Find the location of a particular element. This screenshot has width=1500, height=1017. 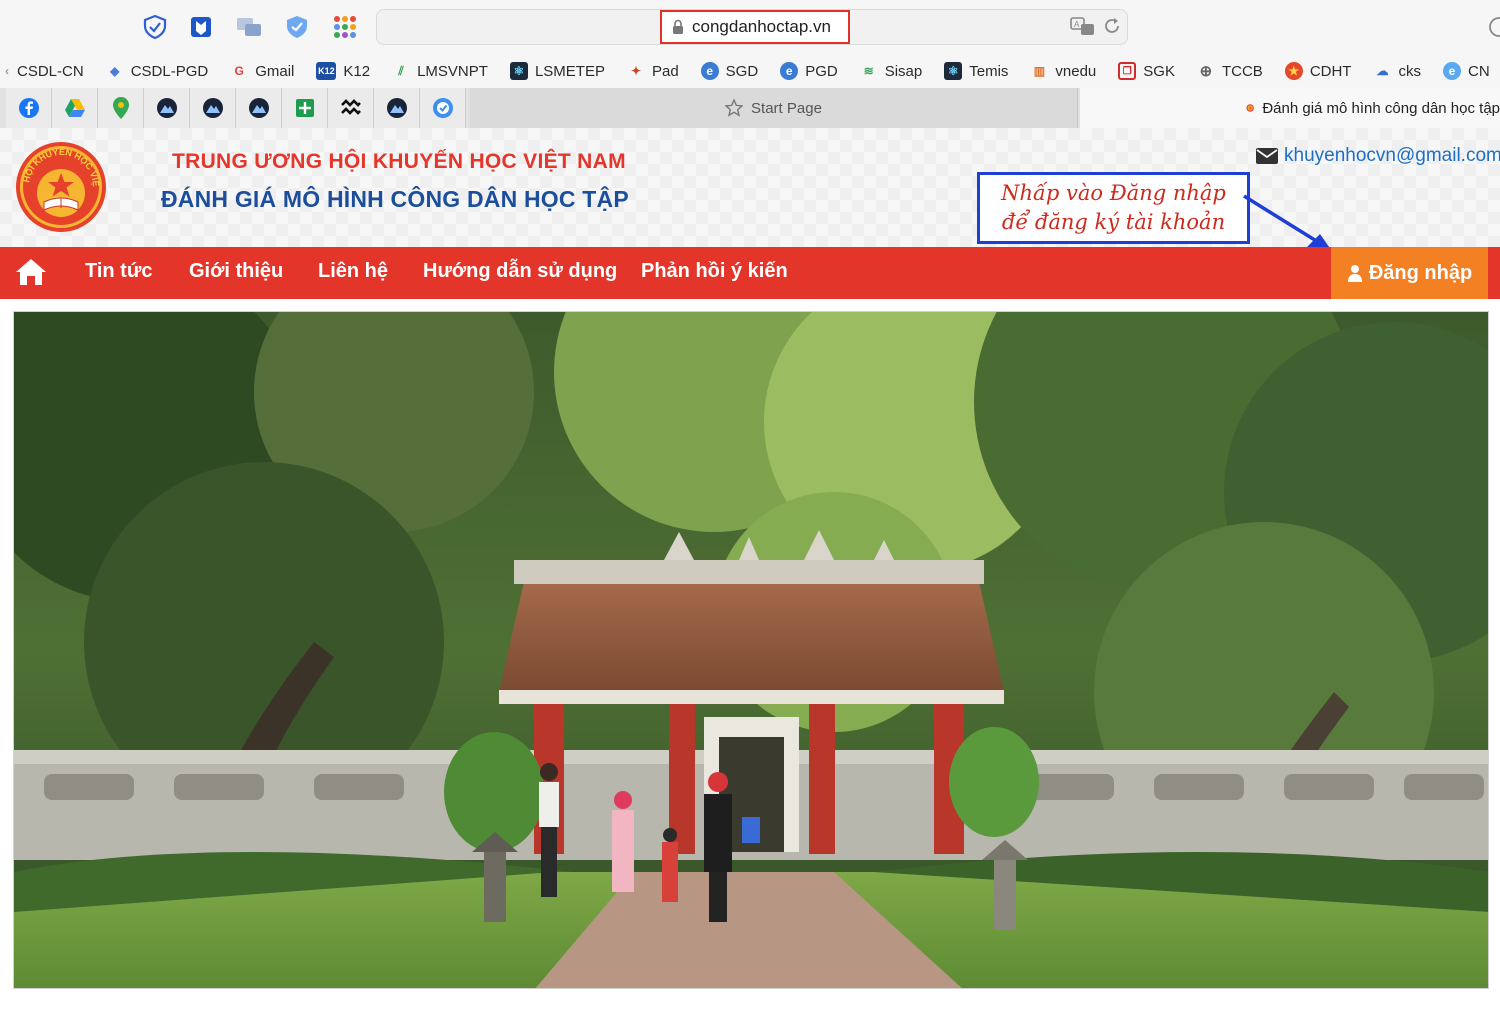

bookmark-csdl-cn: ‹ CSDL-CN is located at coordinates (44, 71).